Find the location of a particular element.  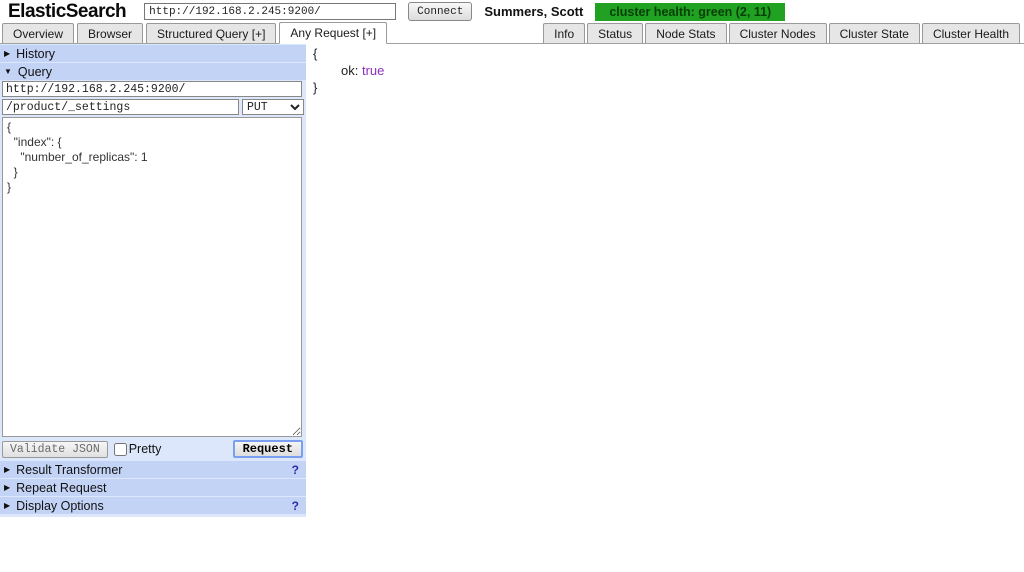

tab-any-request: Any Request [+] is located at coordinates (333, 33).